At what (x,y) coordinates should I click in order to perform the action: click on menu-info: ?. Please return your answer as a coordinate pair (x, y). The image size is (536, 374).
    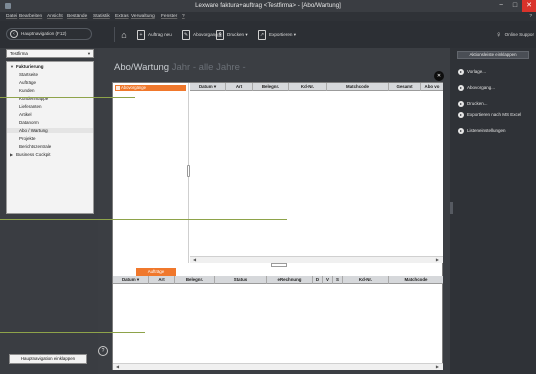
    Looking at the image, I should click on (183, 16).